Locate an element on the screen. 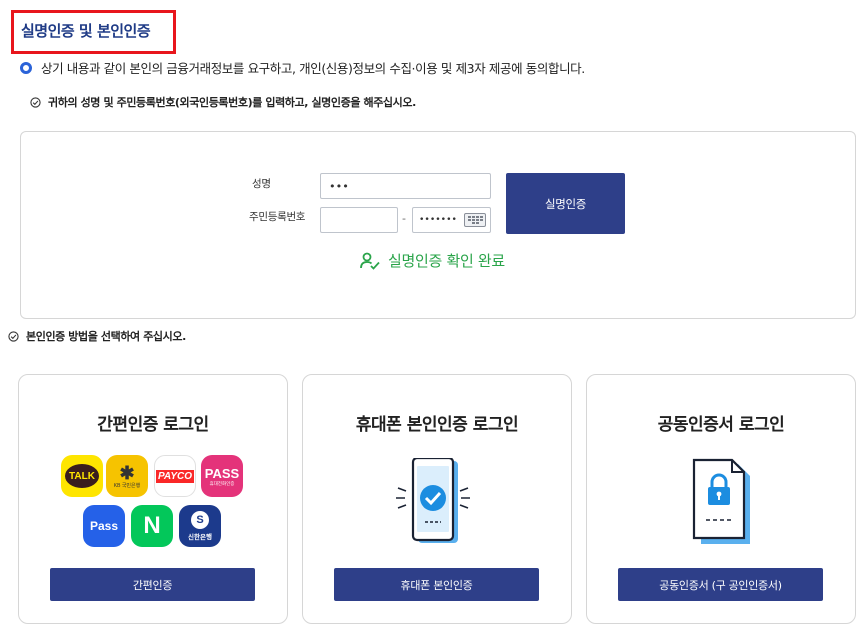 The width and height of the screenshot is (862, 634). kakao-talk-label: TALK is located at coordinates (82, 476).